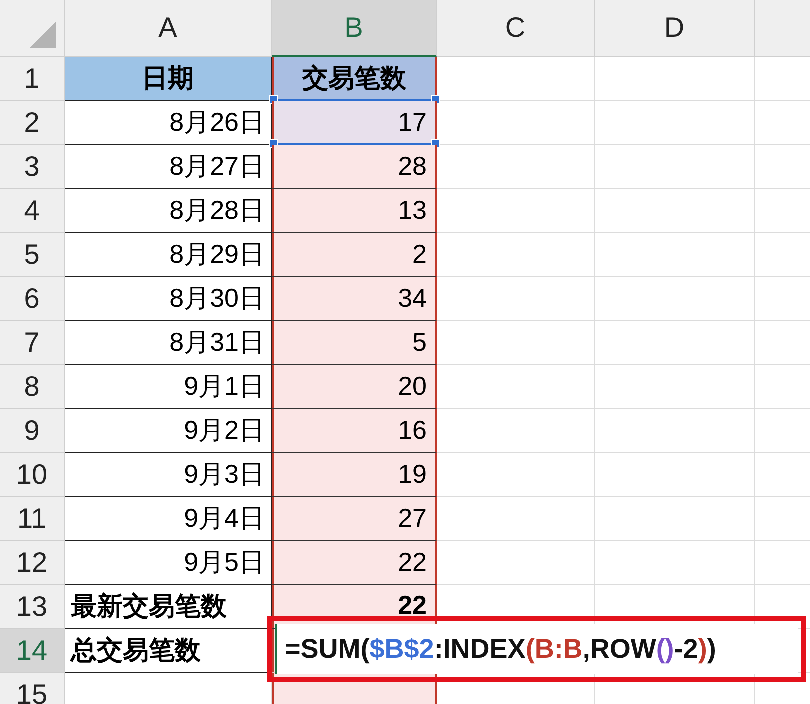 The image size is (810, 704). I want to click on row-header: 1, so click(32, 79).